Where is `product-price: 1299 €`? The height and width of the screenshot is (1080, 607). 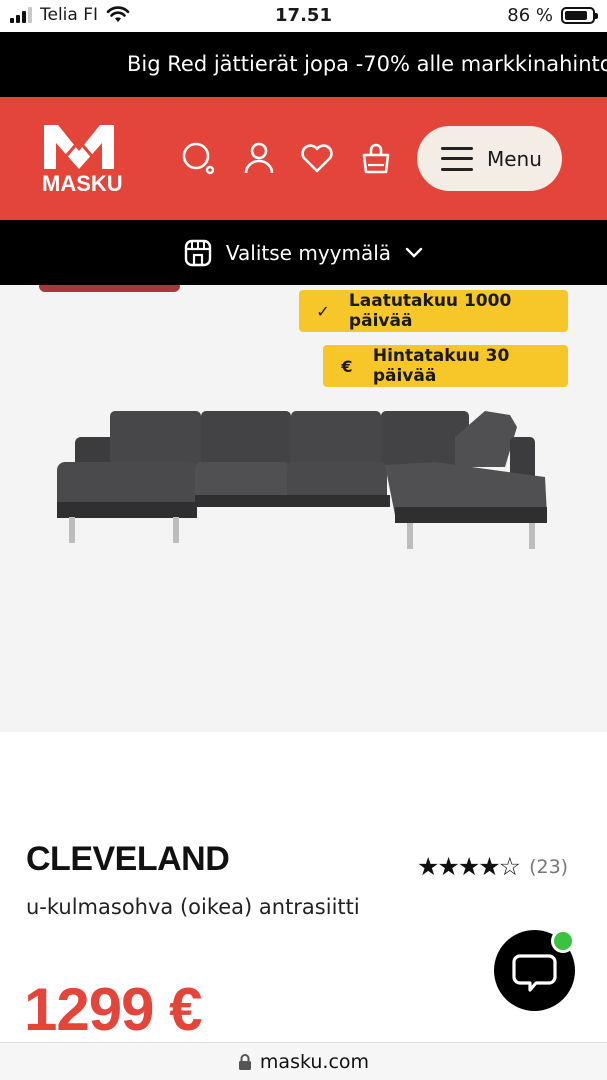 product-price: 1299 € is located at coordinates (113, 1009).